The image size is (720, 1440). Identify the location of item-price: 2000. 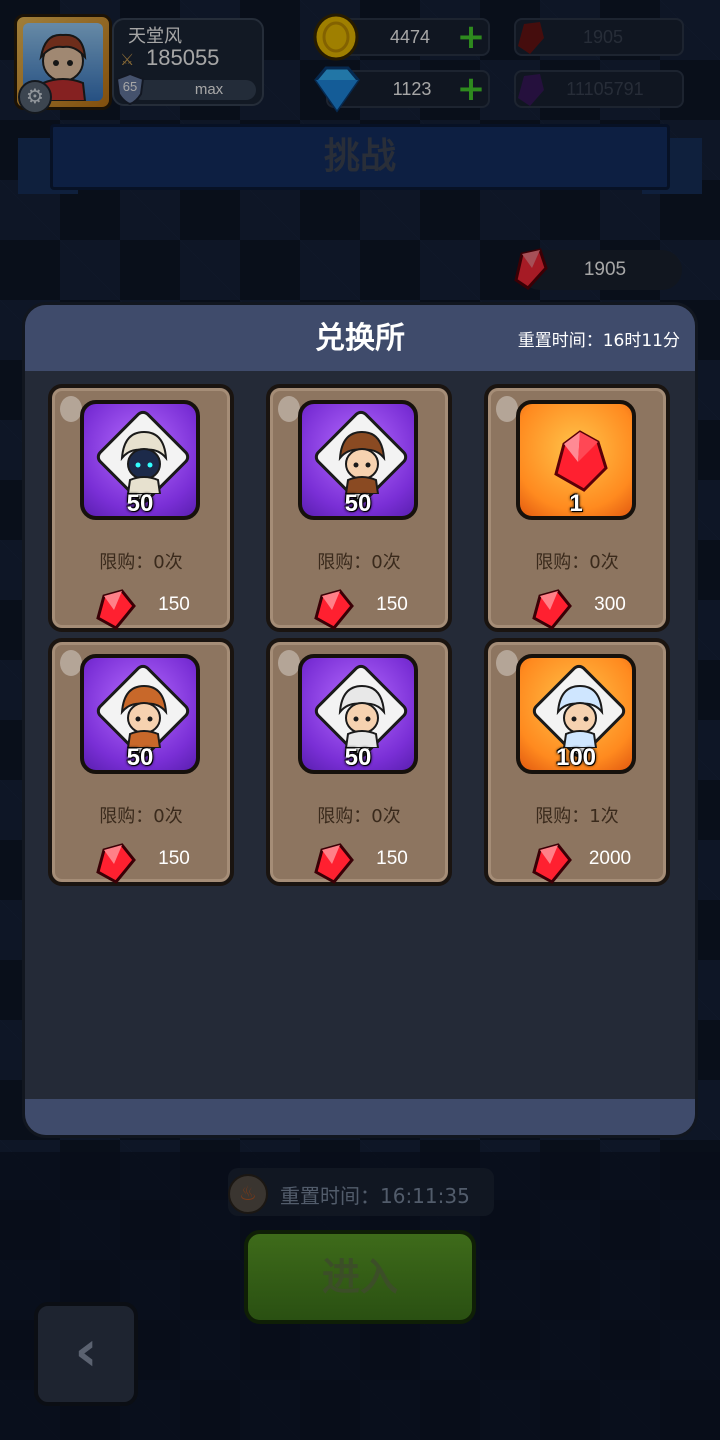
(610, 858).